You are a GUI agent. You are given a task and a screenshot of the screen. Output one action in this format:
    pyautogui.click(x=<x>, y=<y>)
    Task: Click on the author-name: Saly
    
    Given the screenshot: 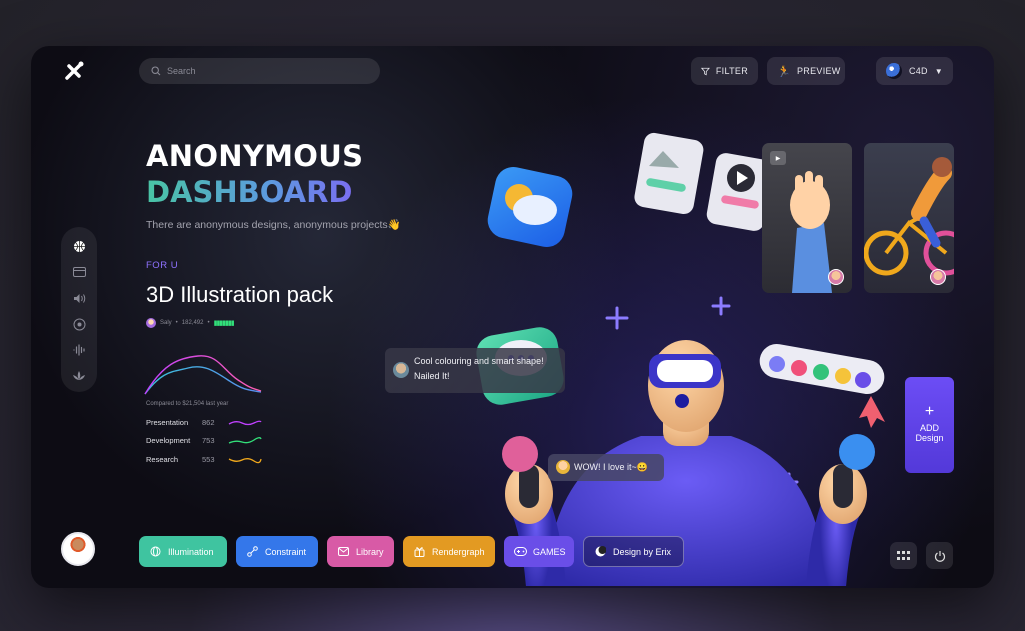 What is the action you would take?
    pyautogui.click(x=166, y=323)
    